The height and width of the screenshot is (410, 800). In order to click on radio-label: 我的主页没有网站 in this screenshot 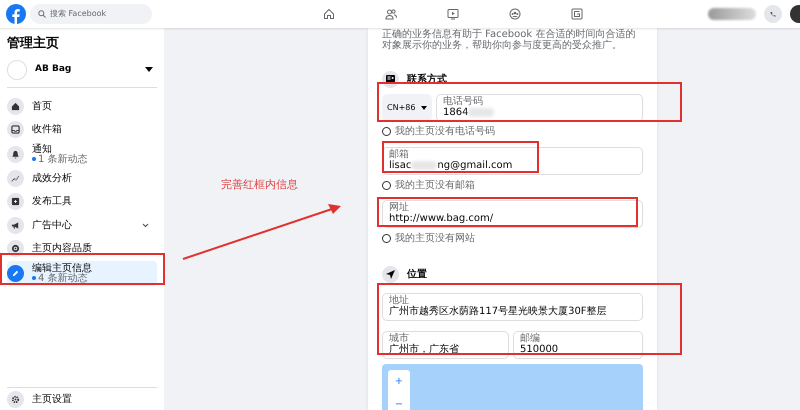, I will do `click(435, 238)`.